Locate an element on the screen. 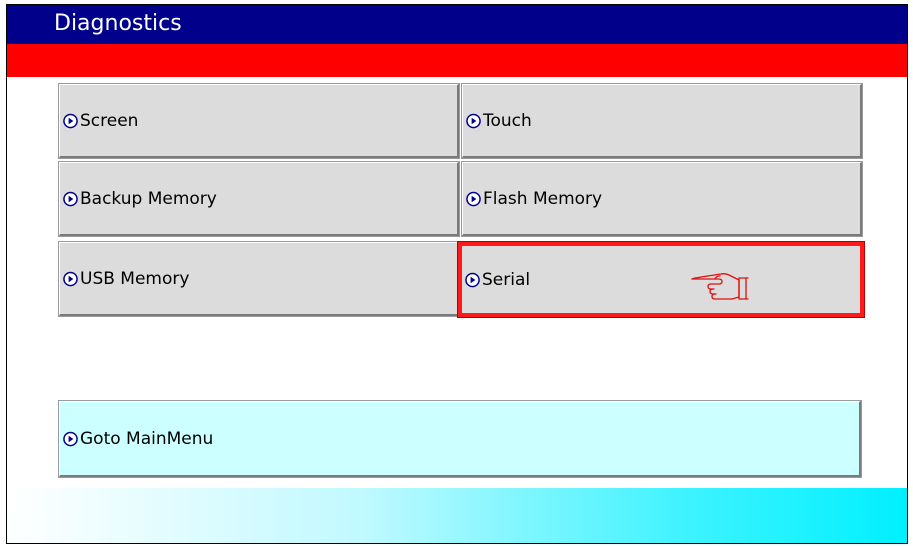 This screenshot has height=546, width=913. serial-button-label: Serial is located at coordinates (506, 279).